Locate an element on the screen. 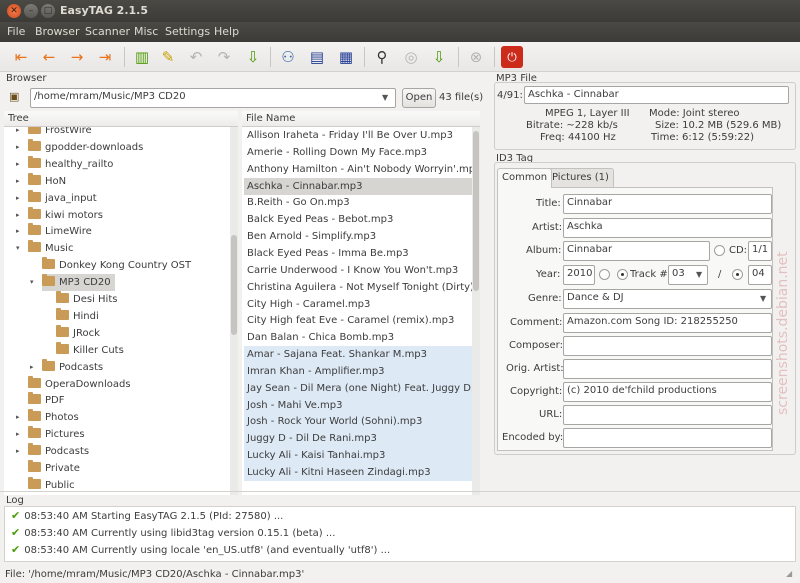  tree-item: PDF is located at coordinates (46, 400).